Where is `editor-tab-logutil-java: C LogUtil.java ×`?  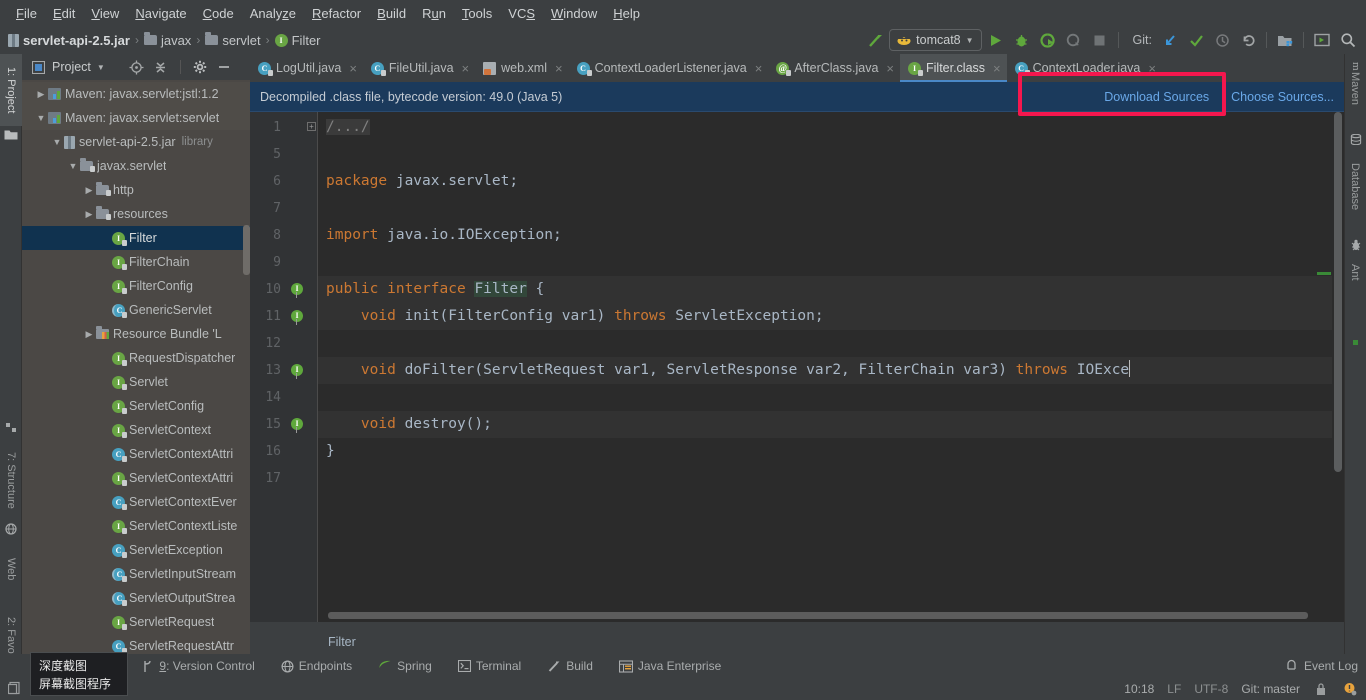
editor-tab-logutil-java: C LogUtil.java × is located at coordinates (306, 68).